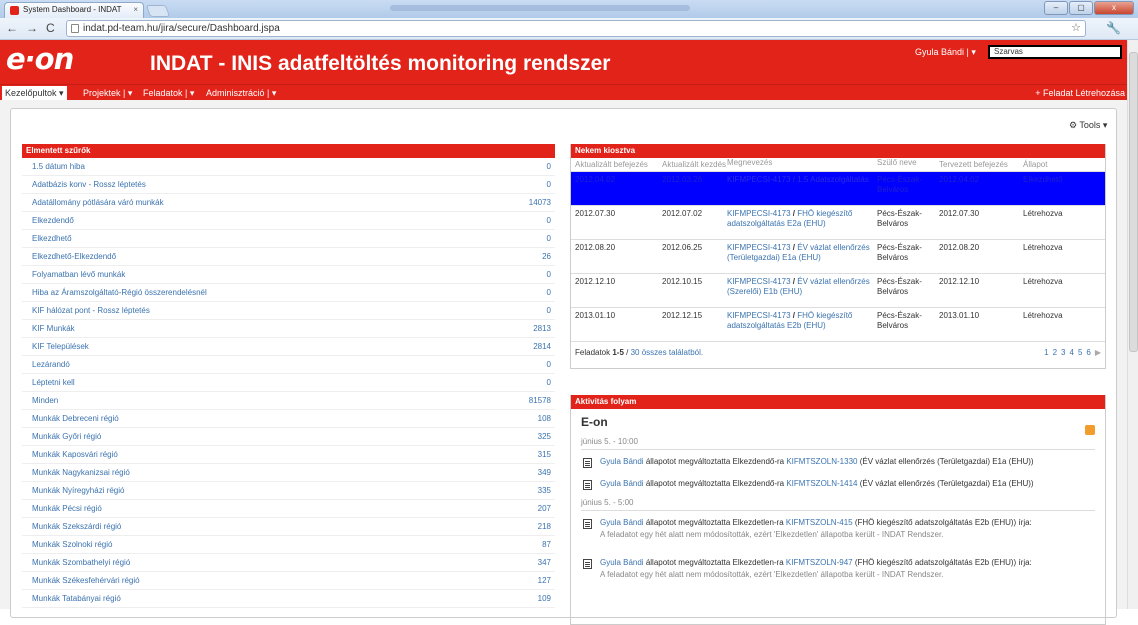  Describe the element at coordinates (635, 352) in the screenshot. I see `results-total-link: 30` at that location.